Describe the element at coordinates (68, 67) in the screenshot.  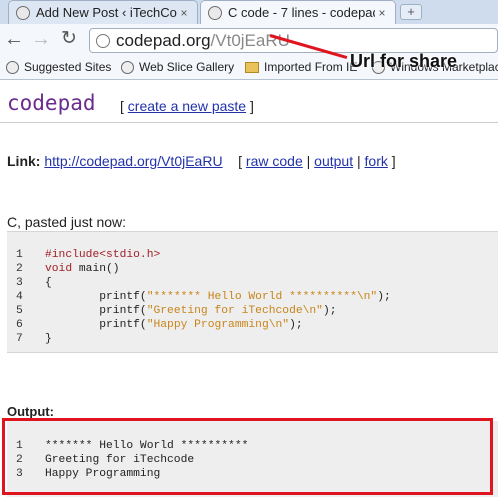
I see `bookmark-label: Suggested Sites` at that location.